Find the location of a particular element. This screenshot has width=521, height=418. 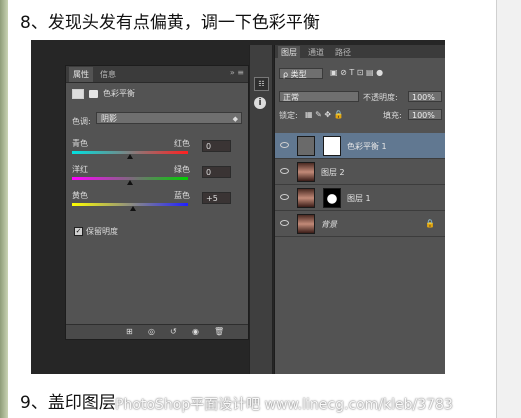

layer-filter-select: ρ 类型 is located at coordinates (301, 73).